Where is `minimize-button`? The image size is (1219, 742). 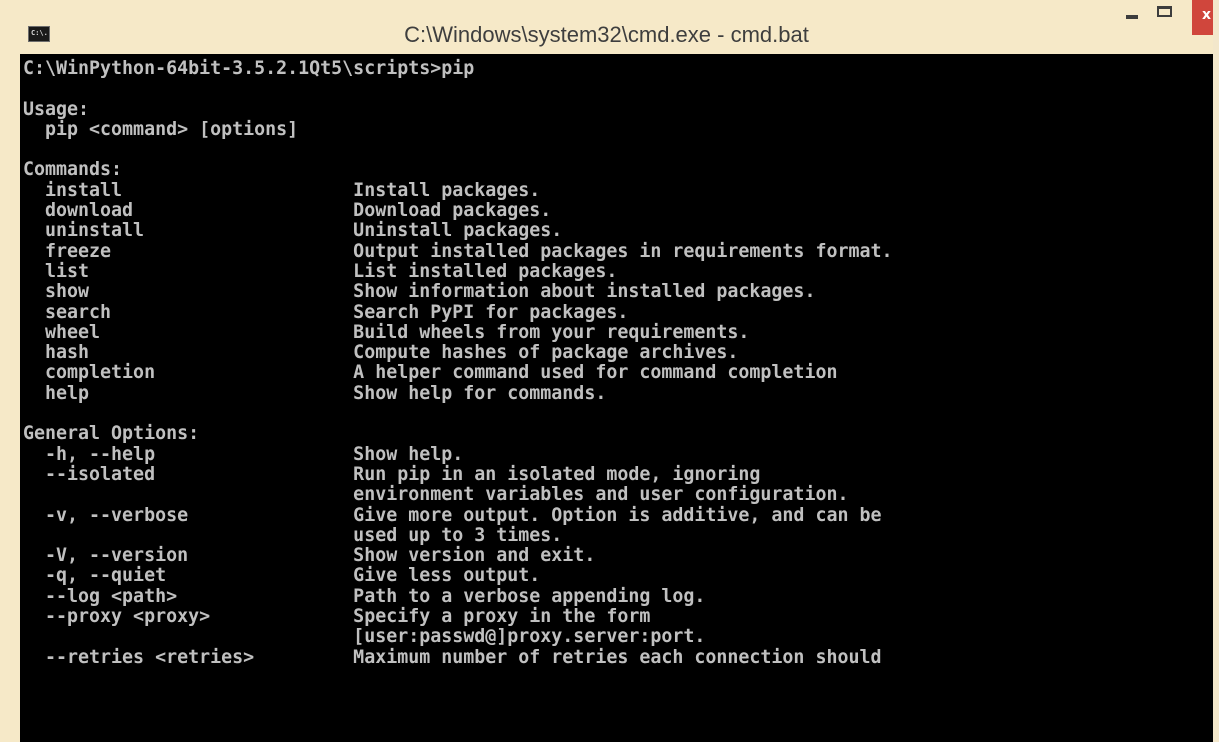
minimize-button is located at coordinates (1133, 16).